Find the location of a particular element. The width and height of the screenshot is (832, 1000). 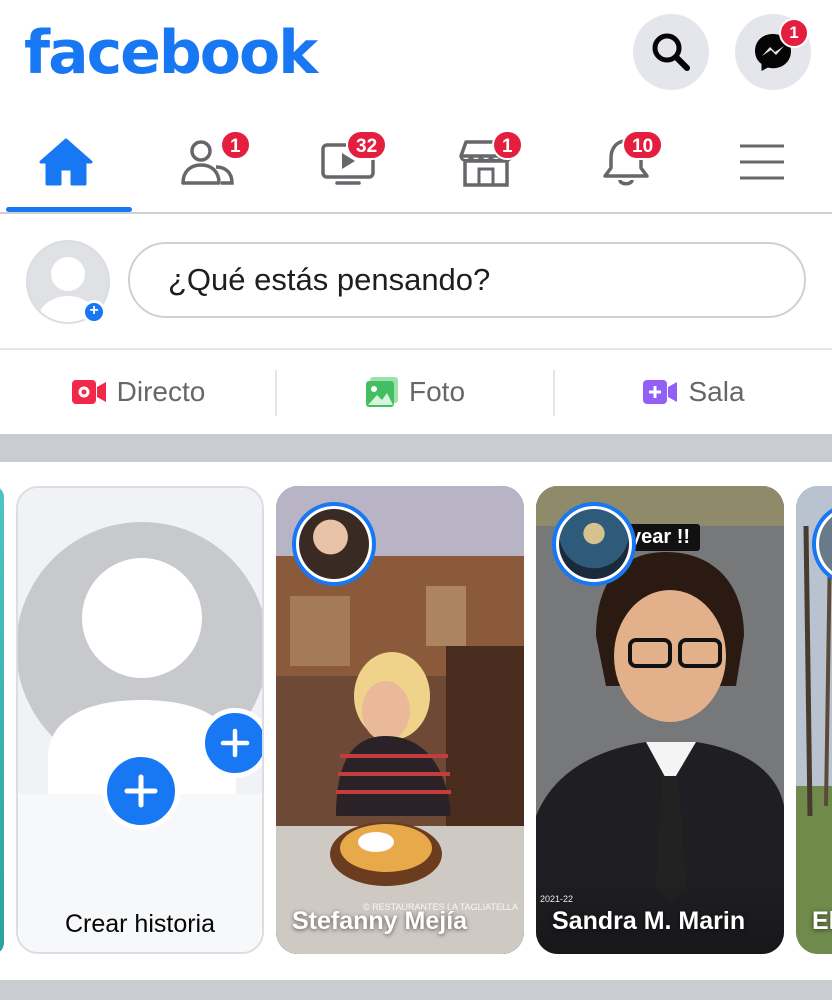

notifications-badge: 10 is located at coordinates (643, 145).